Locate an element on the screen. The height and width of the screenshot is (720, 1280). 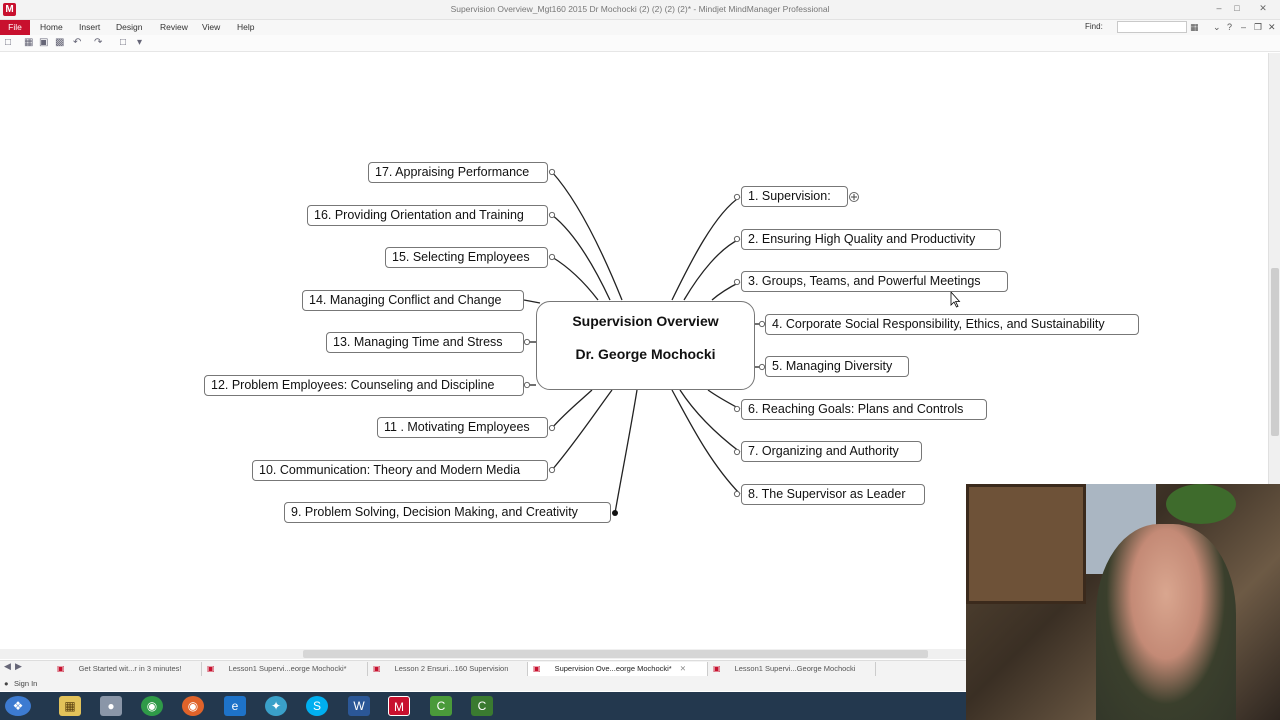
status-bar: ● Sign In is located at coordinates (483, 684).